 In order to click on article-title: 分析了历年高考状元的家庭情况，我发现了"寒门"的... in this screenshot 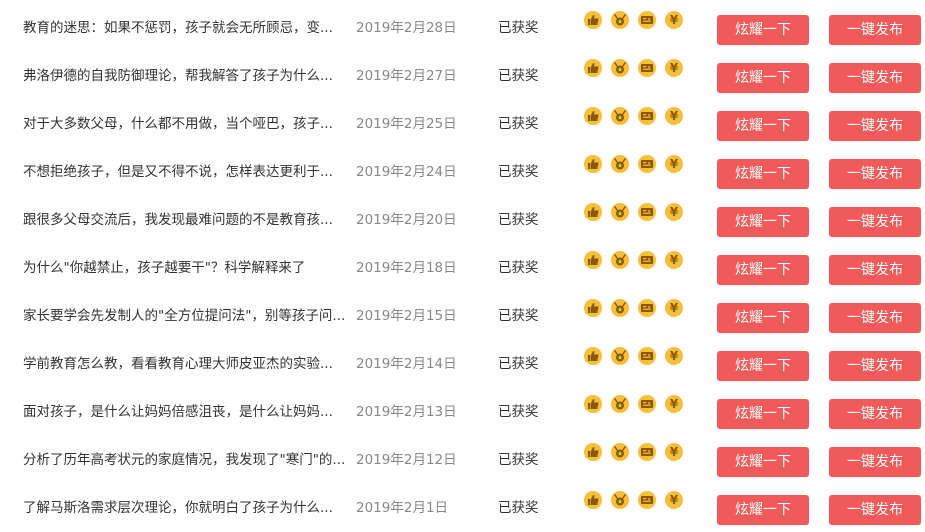, I will do `click(186, 460)`.